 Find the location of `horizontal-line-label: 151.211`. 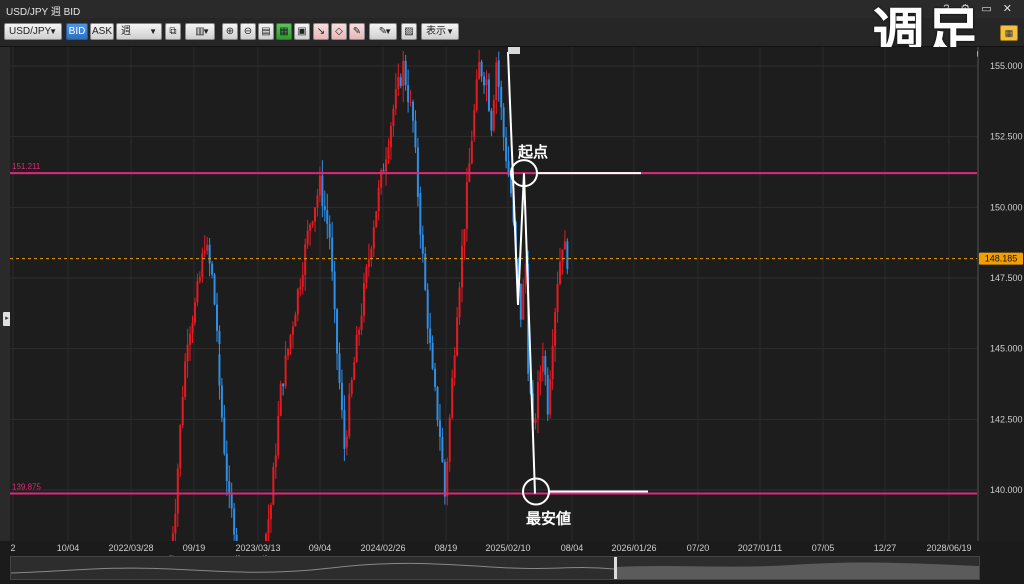

horizontal-line-label: 151.211 is located at coordinates (26, 166).